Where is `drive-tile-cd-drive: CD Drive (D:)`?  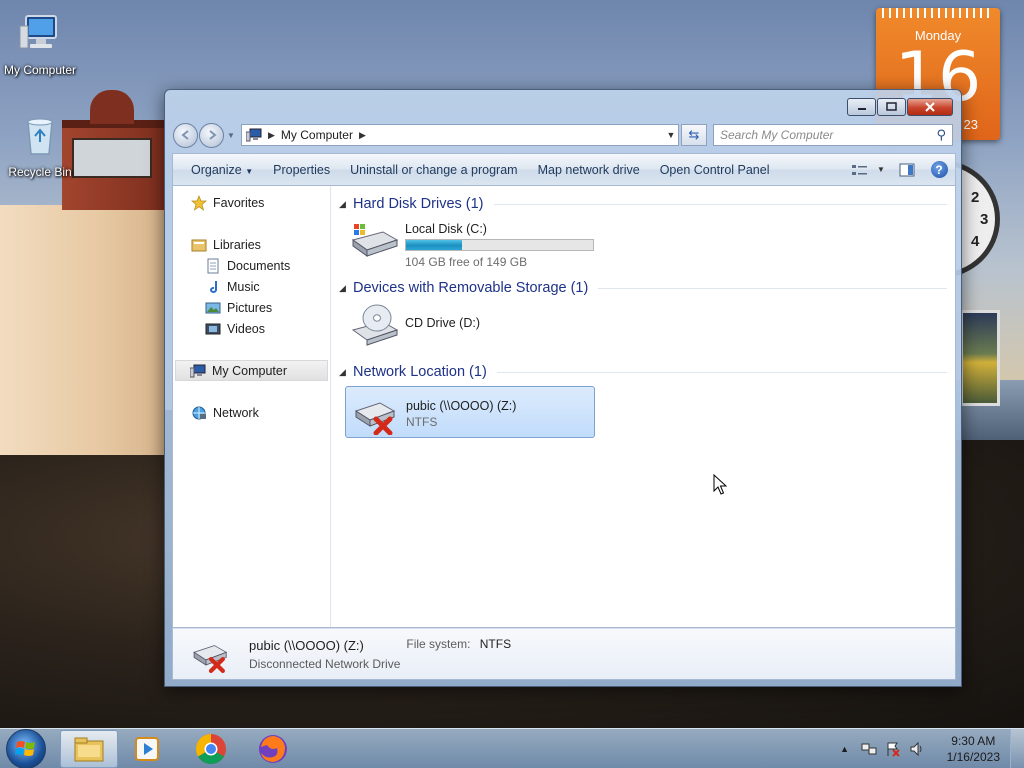 drive-tile-cd-drive: CD Drive (D:) is located at coordinates (643, 330).